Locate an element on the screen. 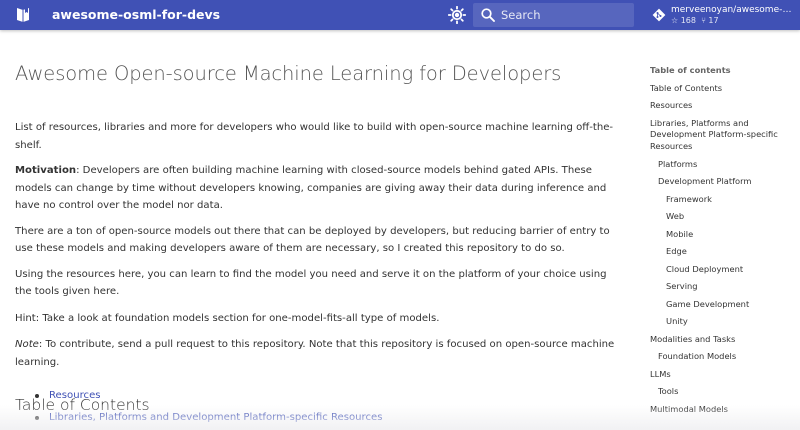 The image size is (800, 430). repo-stats: ☆ 168 ⑂ 17 is located at coordinates (695, 21).